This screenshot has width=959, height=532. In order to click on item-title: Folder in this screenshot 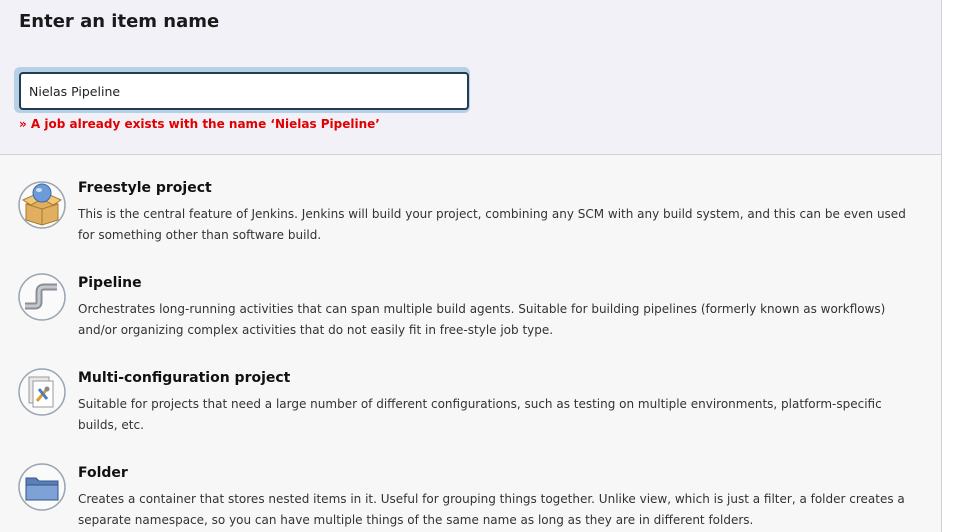, I will do `click(103, 473)`.